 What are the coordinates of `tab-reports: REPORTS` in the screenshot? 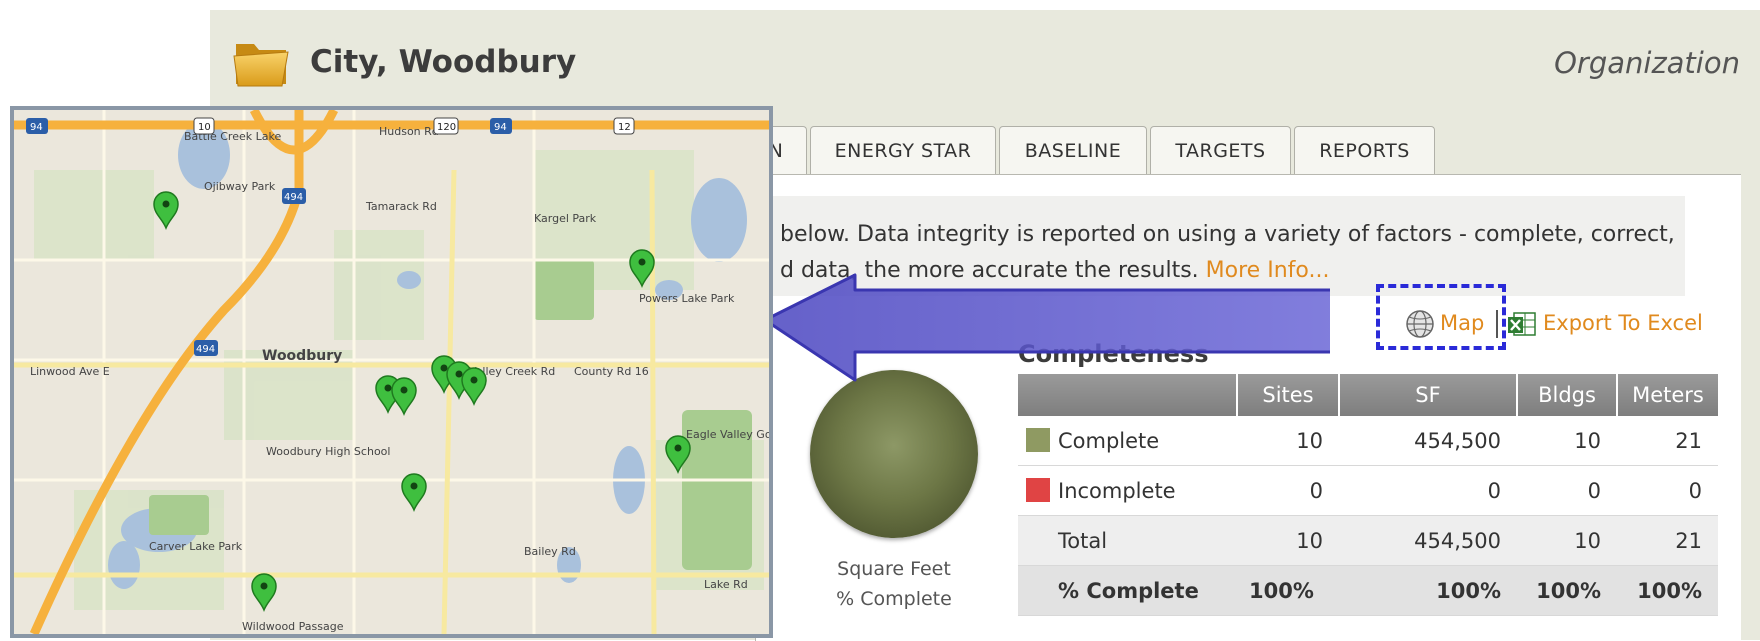 It's located at (1364, 150).